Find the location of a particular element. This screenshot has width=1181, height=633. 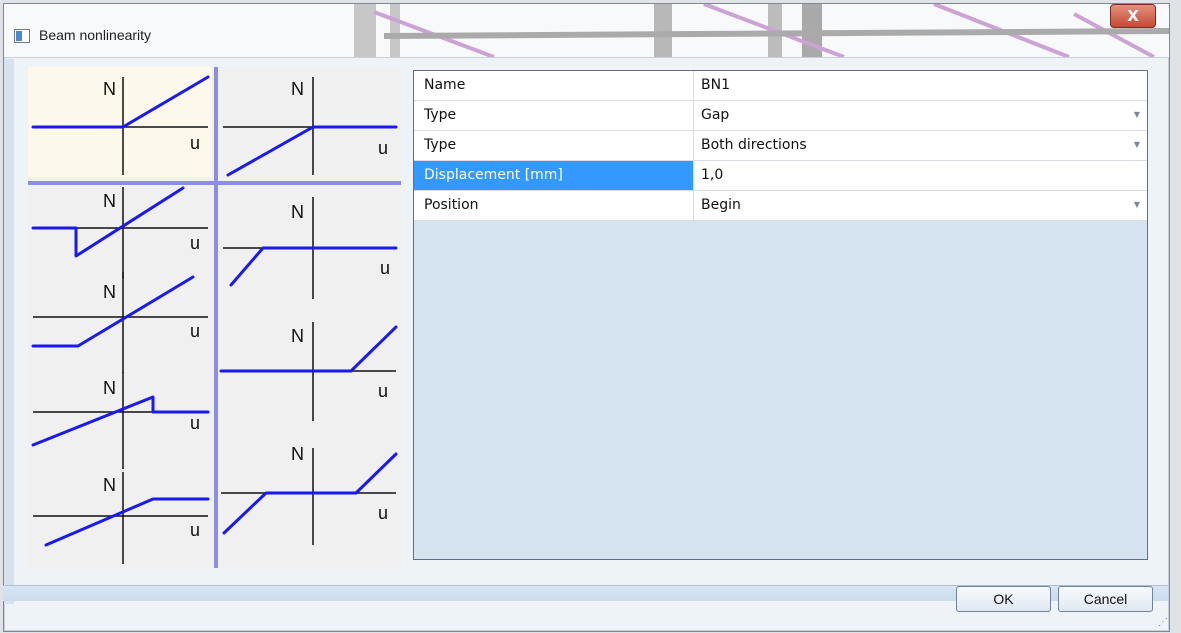

property-value-name: BN1 is located at coordinates (920, 85).